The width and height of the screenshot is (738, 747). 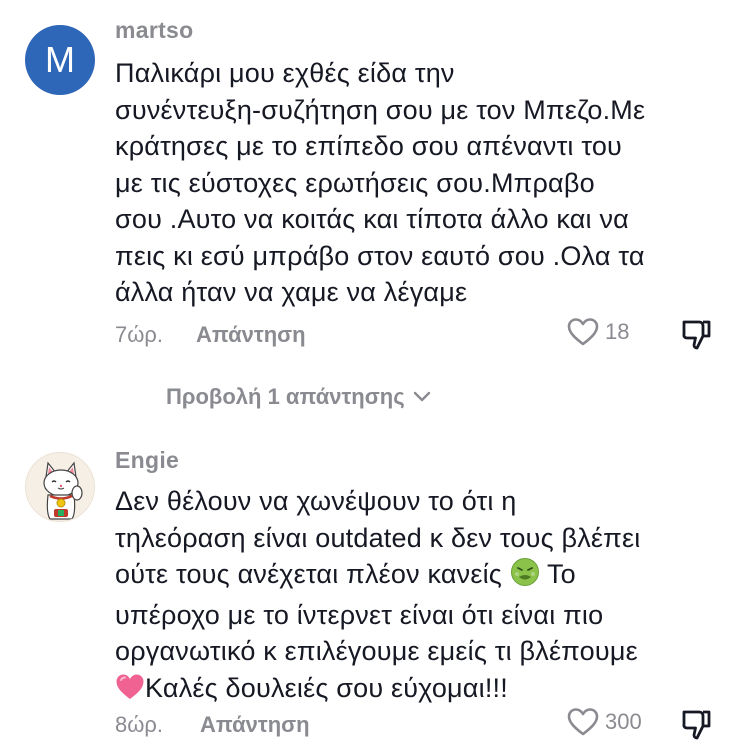 I want to click on comment-time: 7ώρ., so click(x=139, y=334).